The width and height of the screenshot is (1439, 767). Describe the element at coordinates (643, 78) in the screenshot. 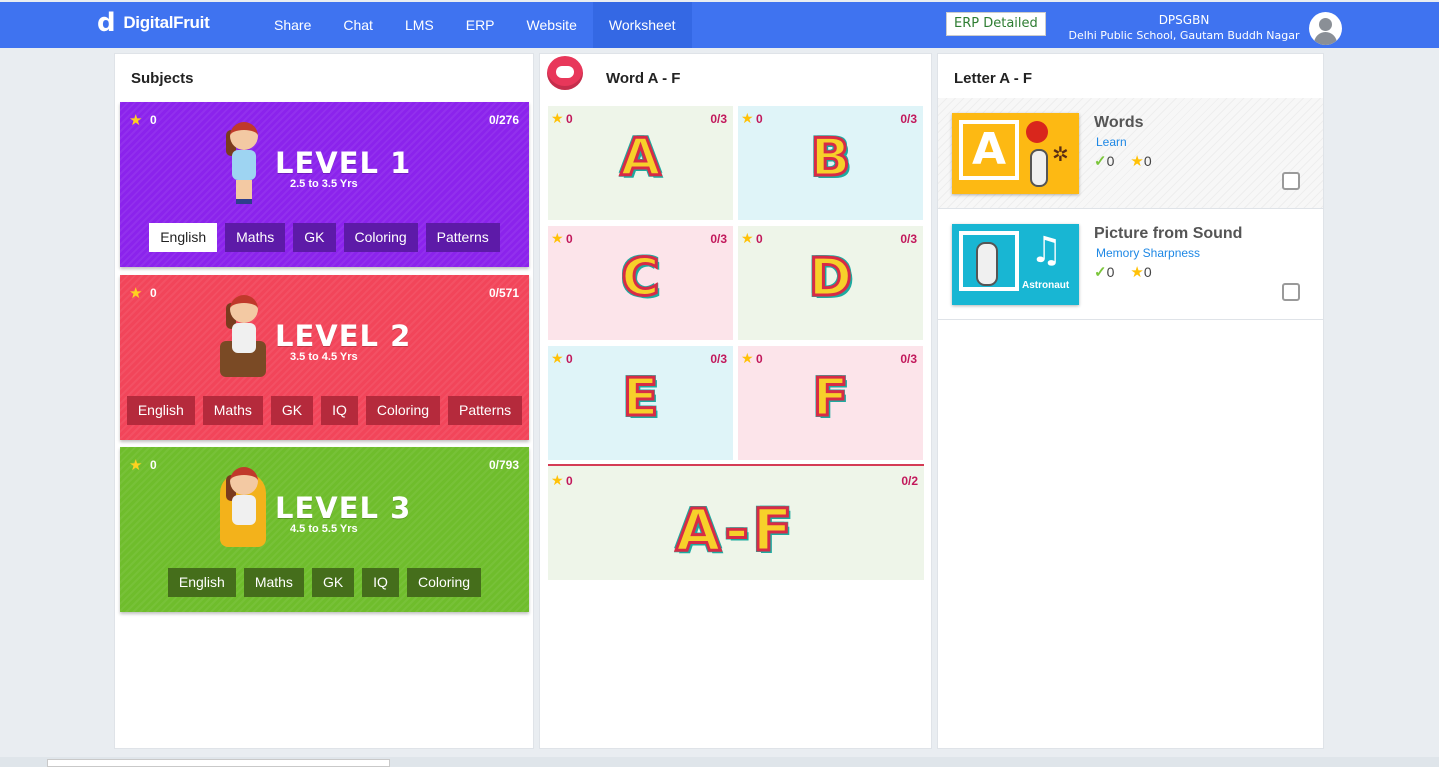

I see `word-title: Word A - F` at that location.